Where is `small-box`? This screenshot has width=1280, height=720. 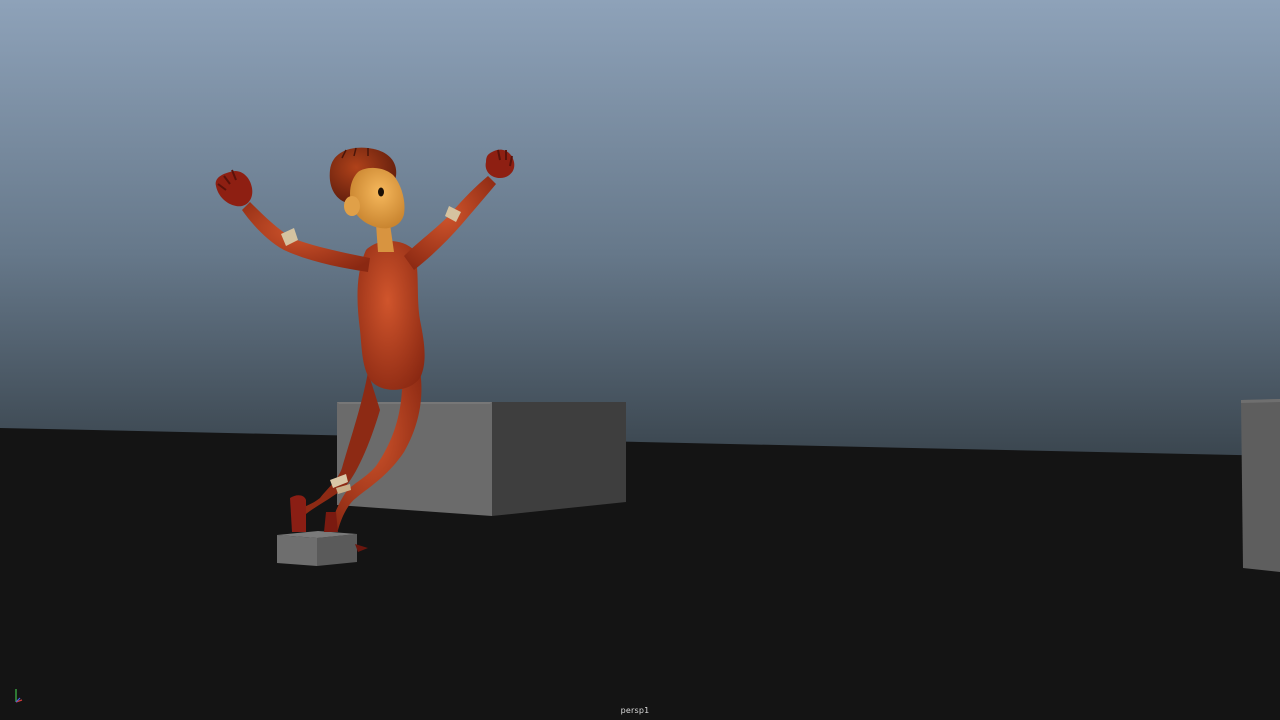
small-box is located at coordinates (317, 548).